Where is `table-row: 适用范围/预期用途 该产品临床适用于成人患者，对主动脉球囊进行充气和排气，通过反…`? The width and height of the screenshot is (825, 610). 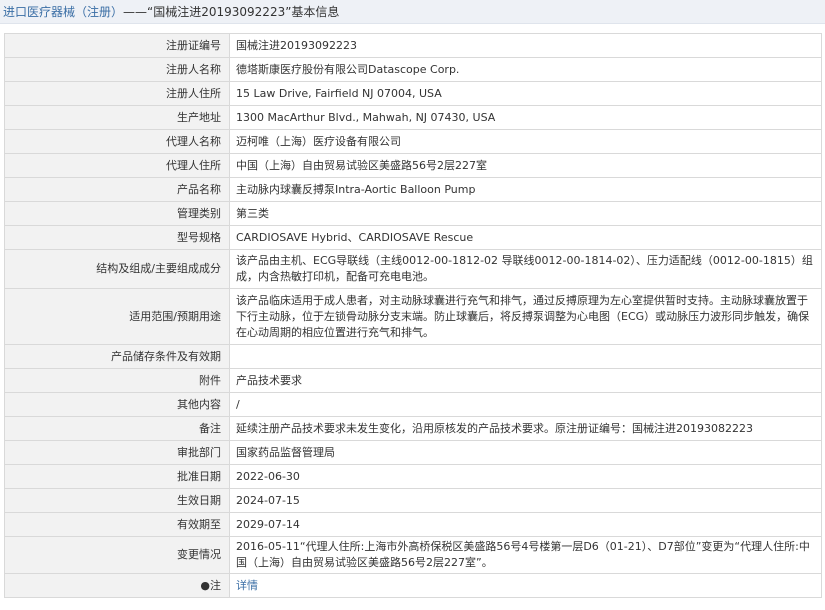
table-row: 适用范围/预期用途 该产品临床适用于成人患者，对主动脉球囊进行充气和排气，通过反… is located at coordinates (413, 316).